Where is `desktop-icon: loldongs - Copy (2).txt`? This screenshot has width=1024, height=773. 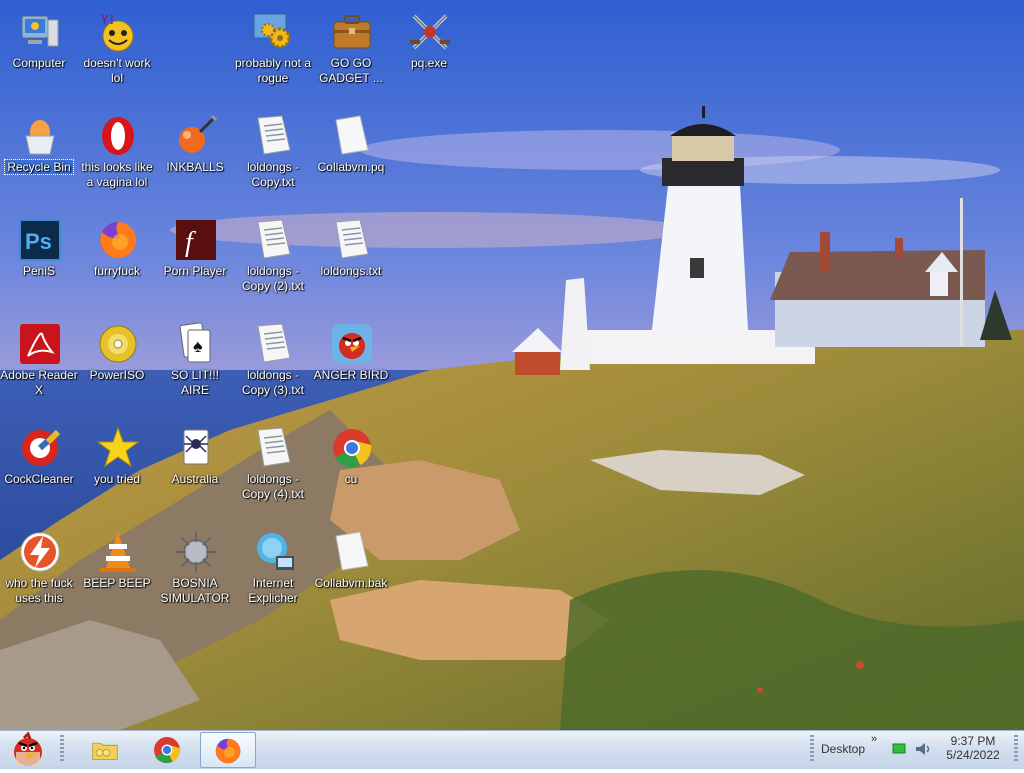
desktop-icon: loldongs - Copy (2).txt is located at coordinates (273, 262).